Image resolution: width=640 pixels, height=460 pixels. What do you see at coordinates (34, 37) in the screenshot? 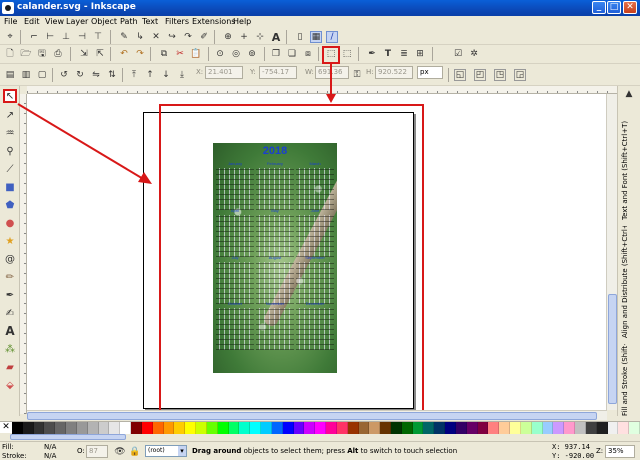
I see `snap-bbox-icon: ⌐` at bounding box center [34, 37].